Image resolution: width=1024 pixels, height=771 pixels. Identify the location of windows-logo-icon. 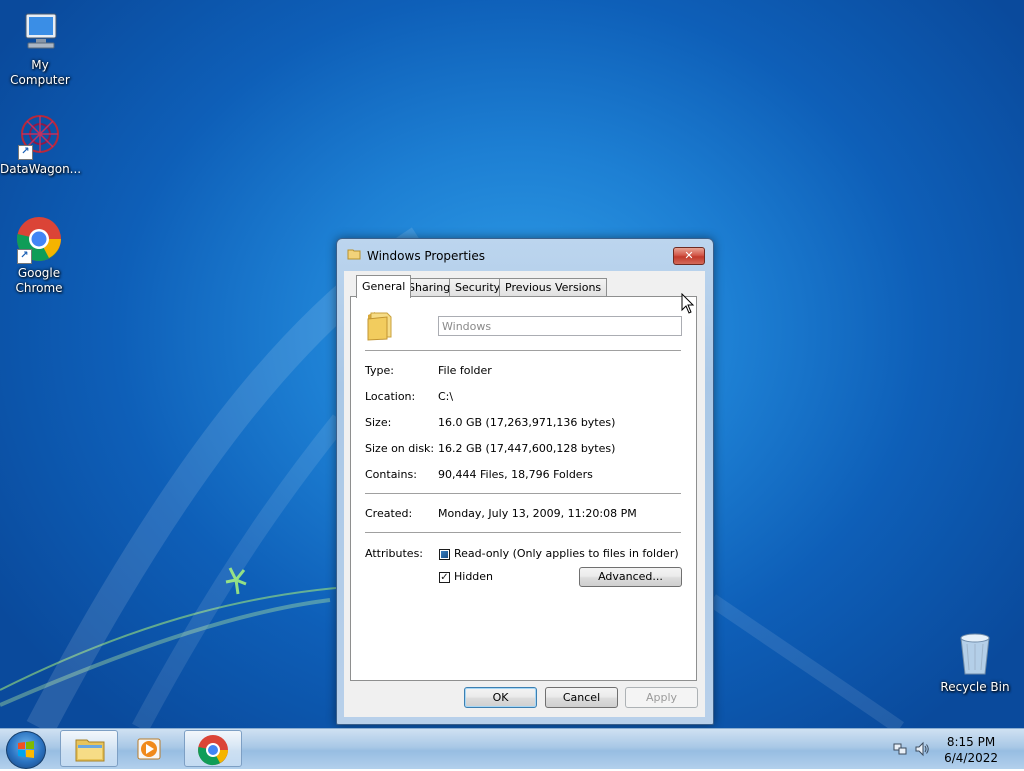
(26, 749).